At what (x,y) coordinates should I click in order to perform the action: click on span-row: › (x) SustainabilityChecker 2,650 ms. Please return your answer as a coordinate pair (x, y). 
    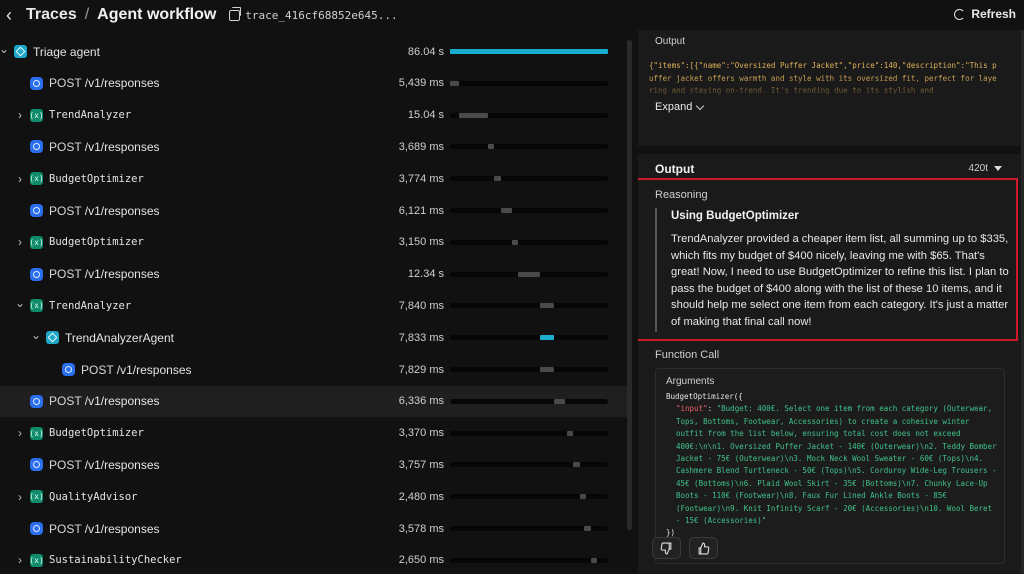
    Looking at the image, I should click on (314, 559).